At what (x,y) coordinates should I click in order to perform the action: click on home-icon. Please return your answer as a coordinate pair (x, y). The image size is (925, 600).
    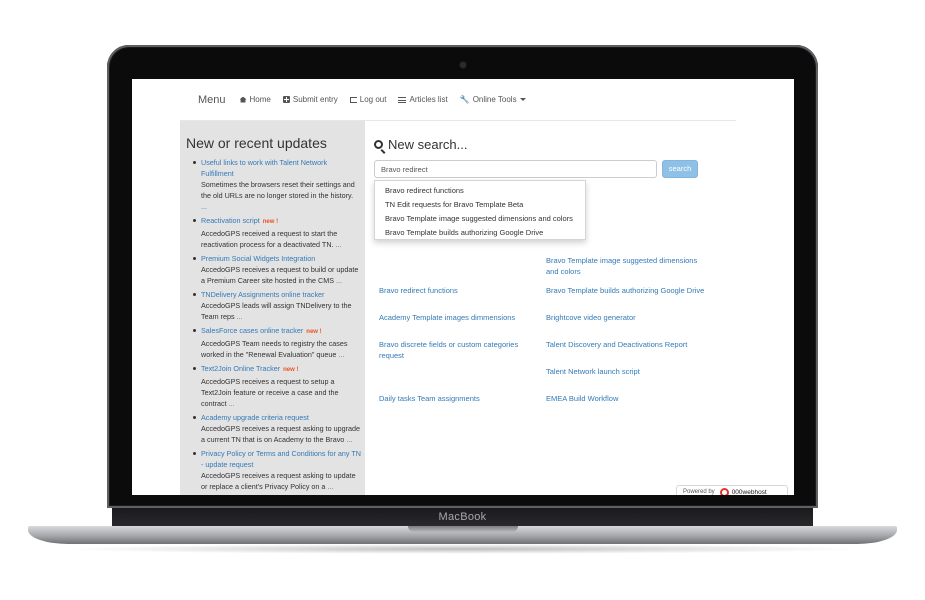
    Looking at the image, I should click on (243, 99).